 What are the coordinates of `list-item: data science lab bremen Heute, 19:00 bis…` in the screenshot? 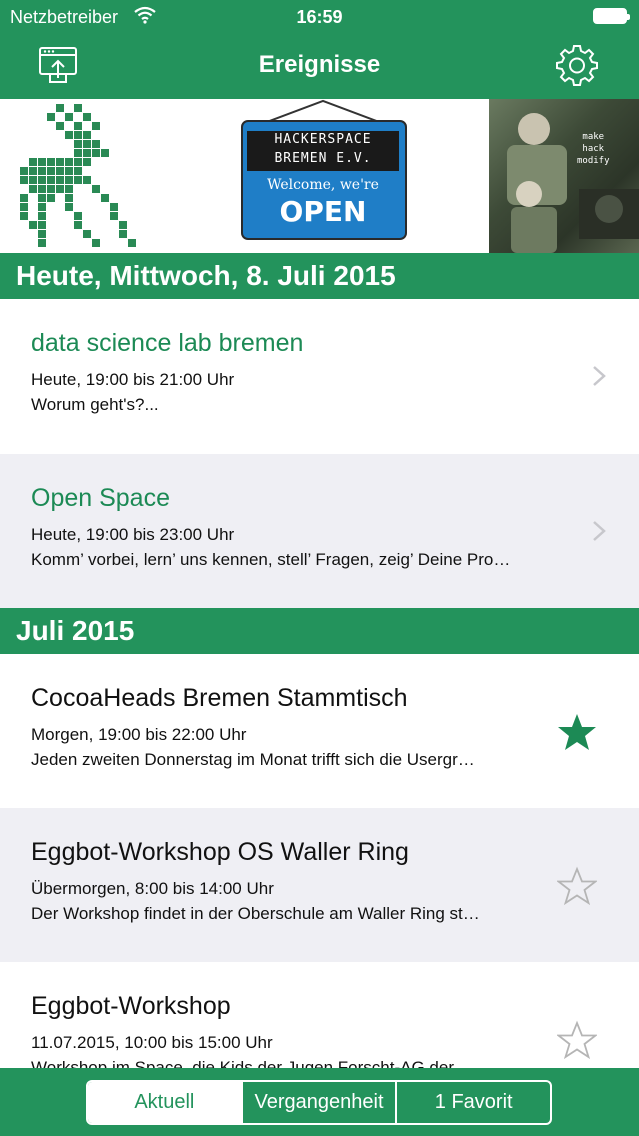 It's located at (319, 376).